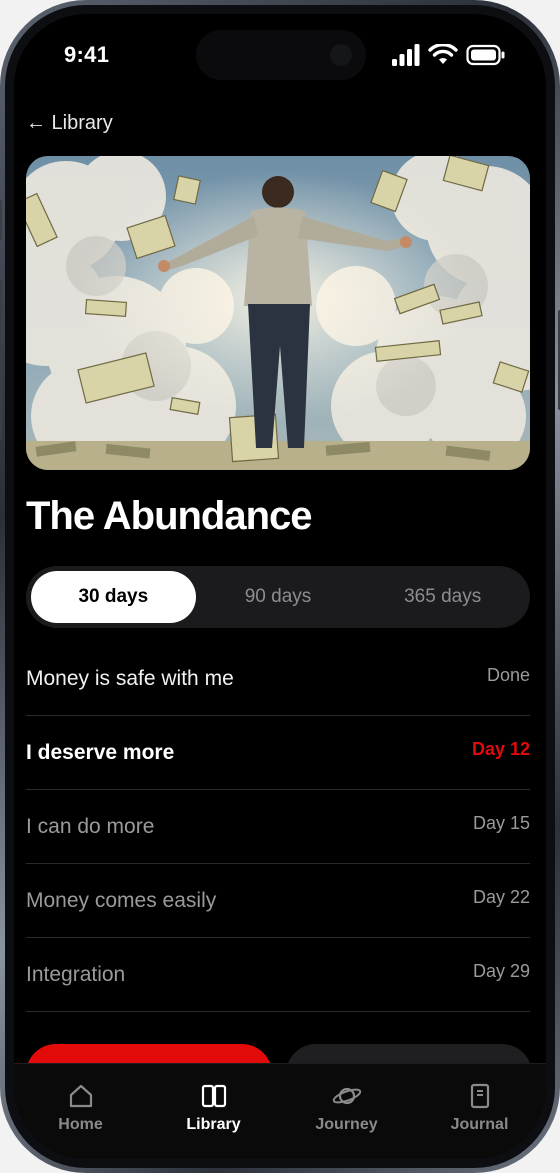  Describe the element at coordinates (479, 1124) in the screenshot. I see `tab-label: Journal` at that location.